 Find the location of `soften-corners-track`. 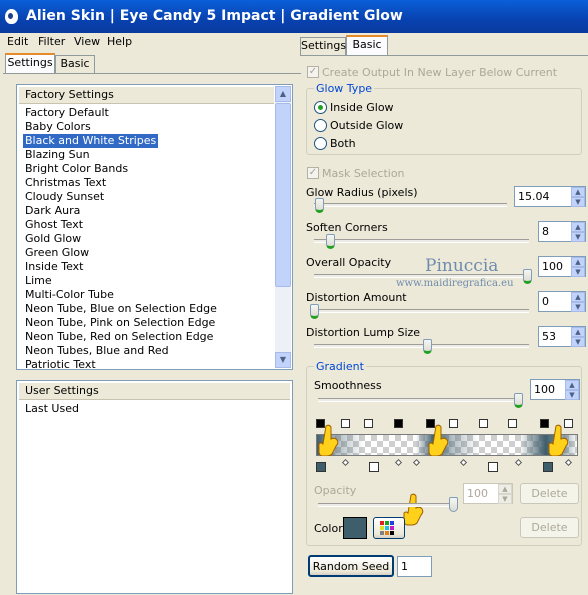

soften-corners-track is located at coordinates (421, 241).